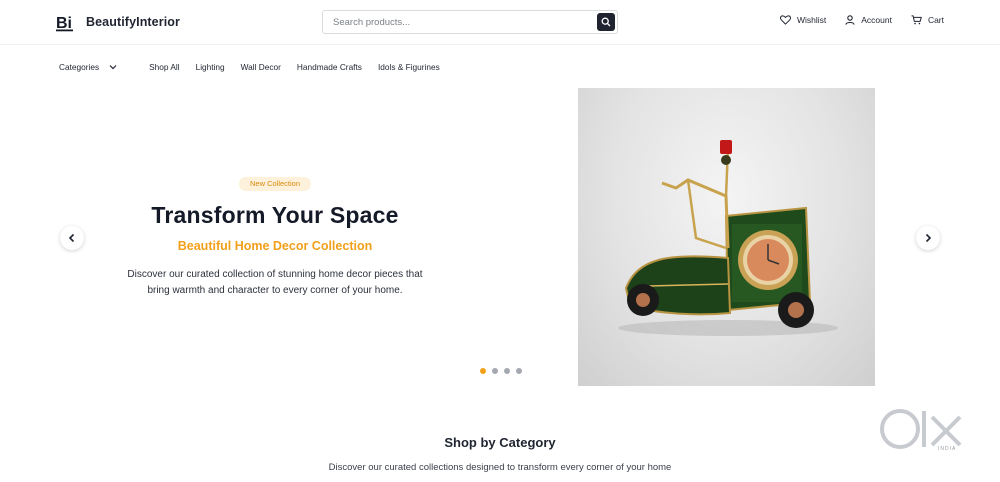 The height and width of the screenshot is (482, 1000). I want to click on site-header: Bi BeautifyInterior Wishlist Acc, so click(500, 22).